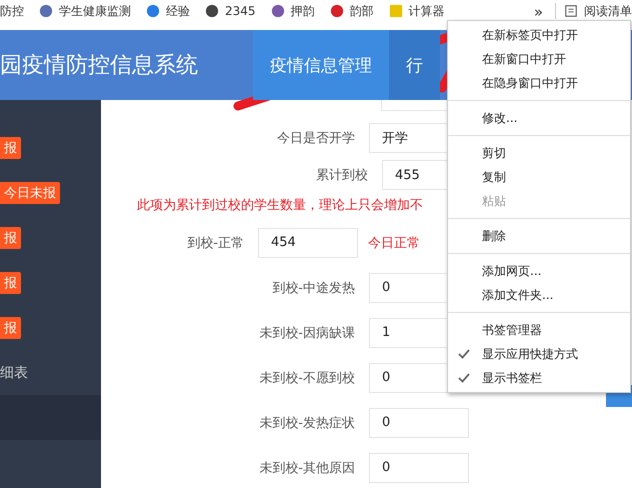 This screenshot has width=632, height=488. I want to click on bookmark-link: 韵部, so click(362, 11).